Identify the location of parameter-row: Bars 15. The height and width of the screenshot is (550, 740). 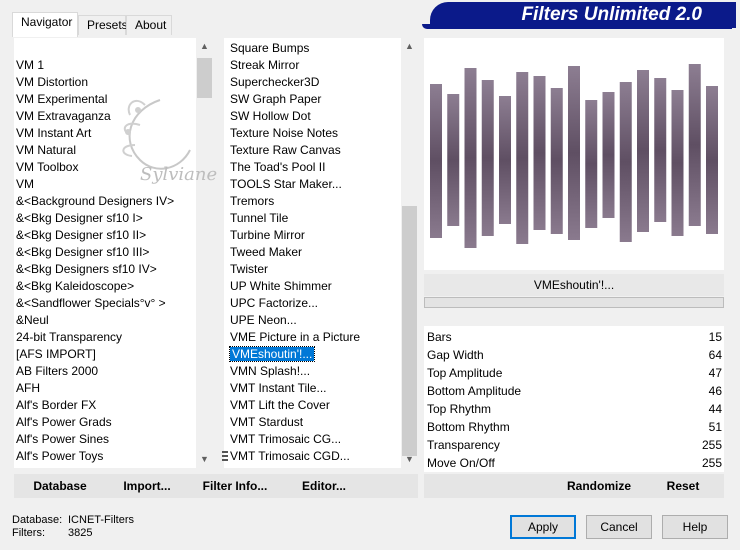
(574, 337).